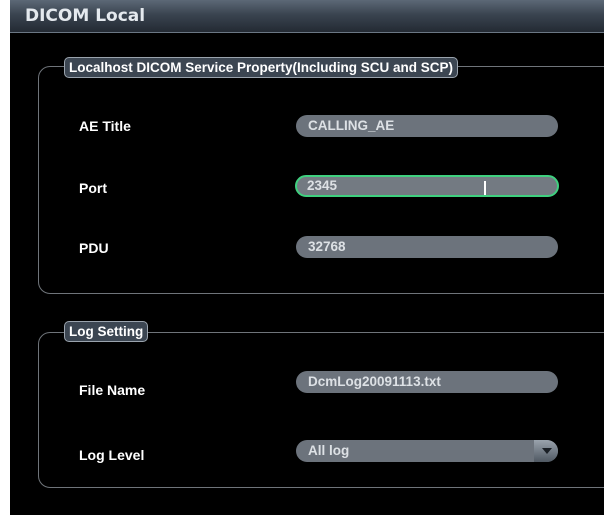  I want to click on log-level-label: Log Level, so click(112, 455).